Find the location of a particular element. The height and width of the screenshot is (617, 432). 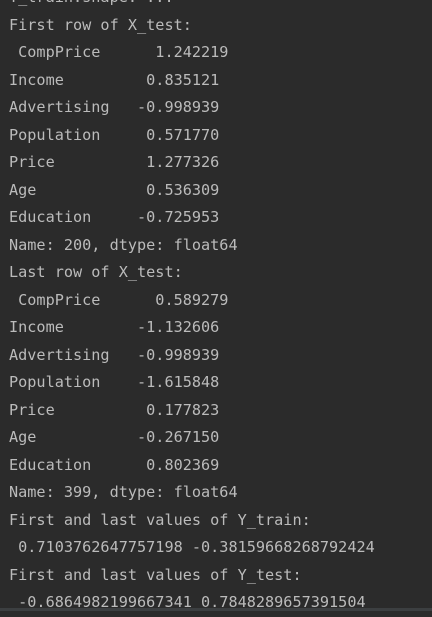

console-line: First and last values of Y_test: is located at coordinates (155, 574).